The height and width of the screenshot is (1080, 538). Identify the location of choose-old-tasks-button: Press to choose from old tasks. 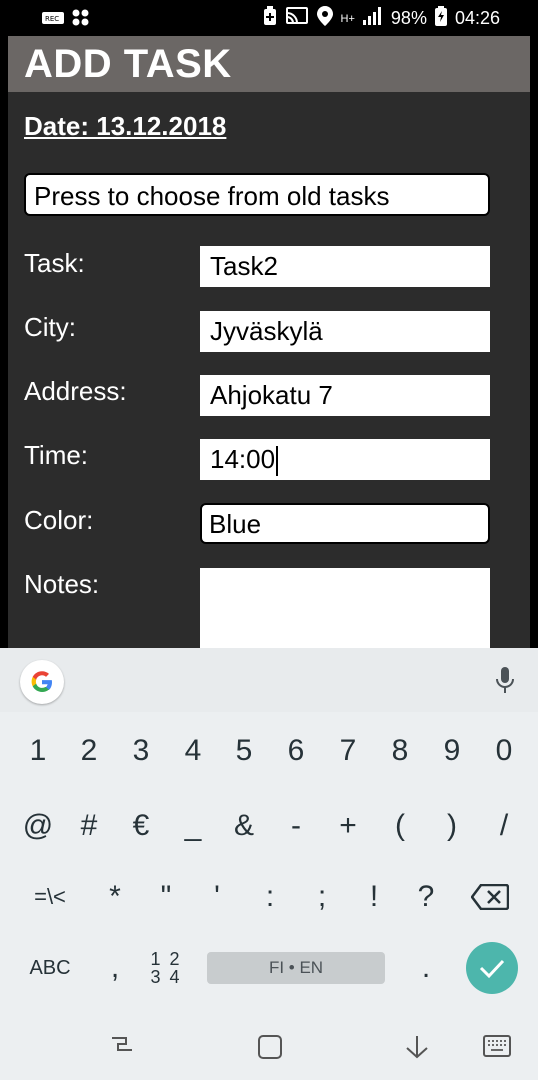
(257, 194).